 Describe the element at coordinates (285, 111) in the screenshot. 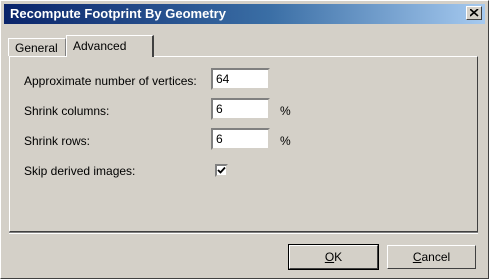

I see `shrink-columns-unit: %` at that location.